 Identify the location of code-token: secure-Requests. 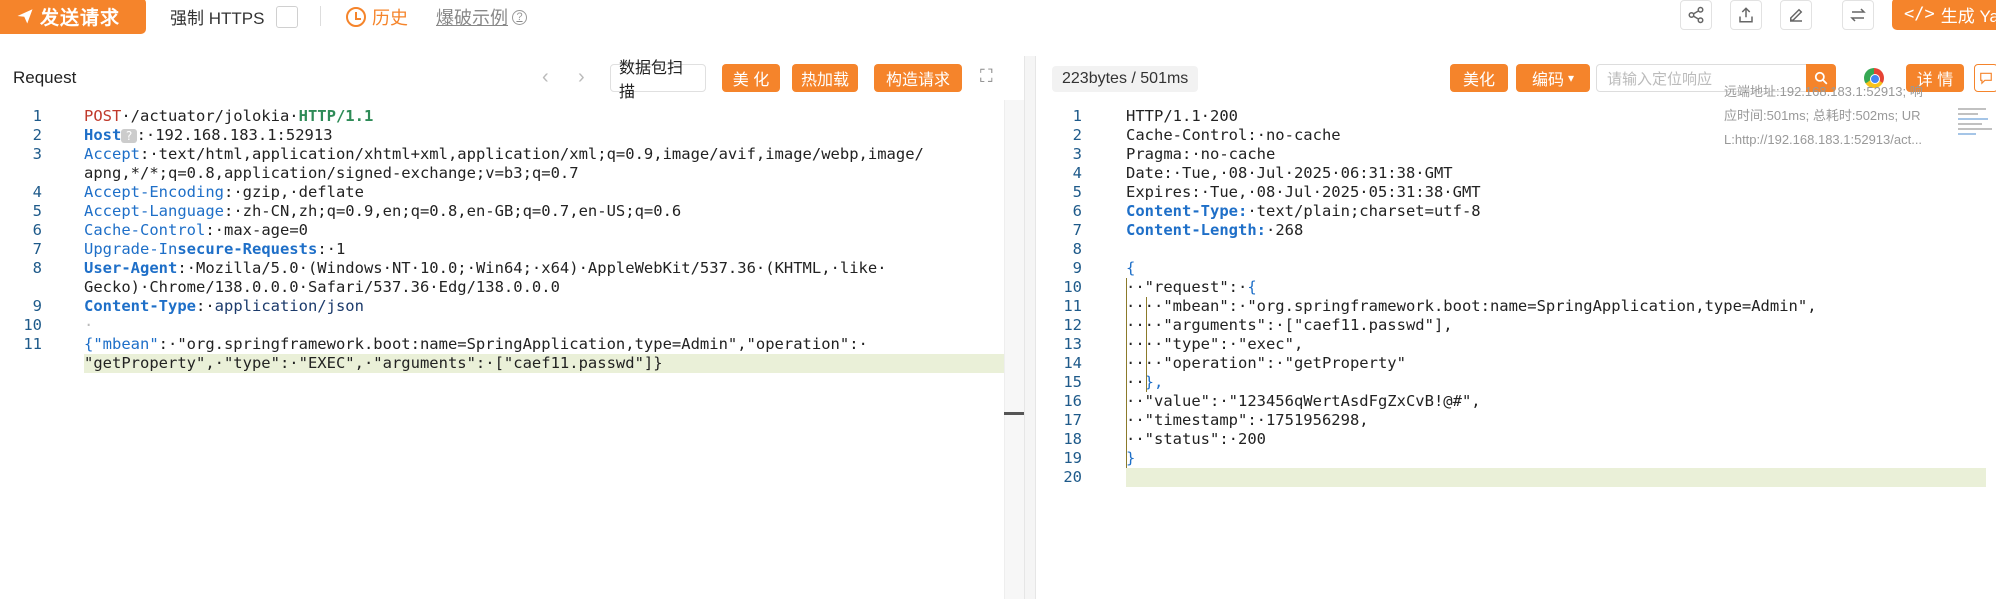
(247, 249).